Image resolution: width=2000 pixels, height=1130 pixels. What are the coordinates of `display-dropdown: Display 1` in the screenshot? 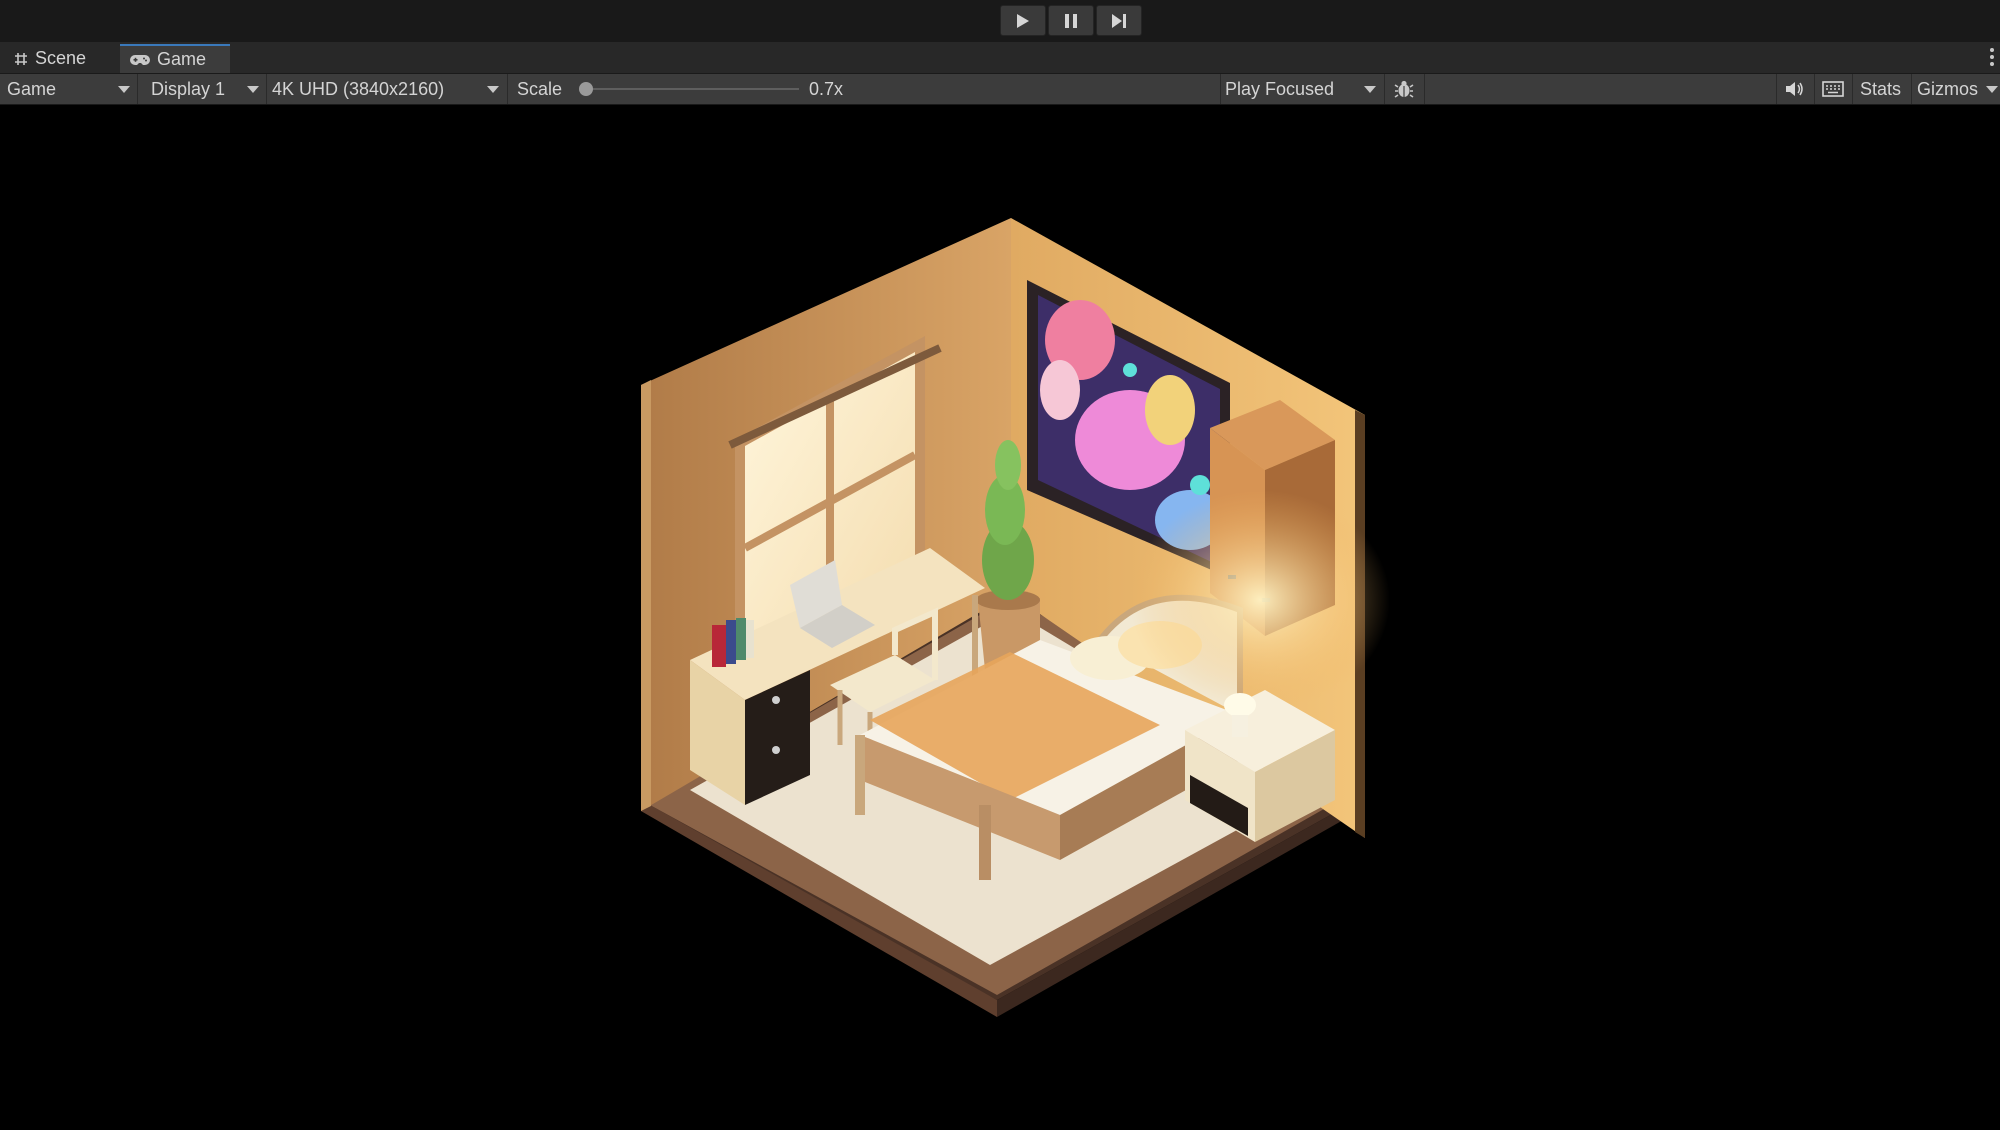 It's located at (204, 89).